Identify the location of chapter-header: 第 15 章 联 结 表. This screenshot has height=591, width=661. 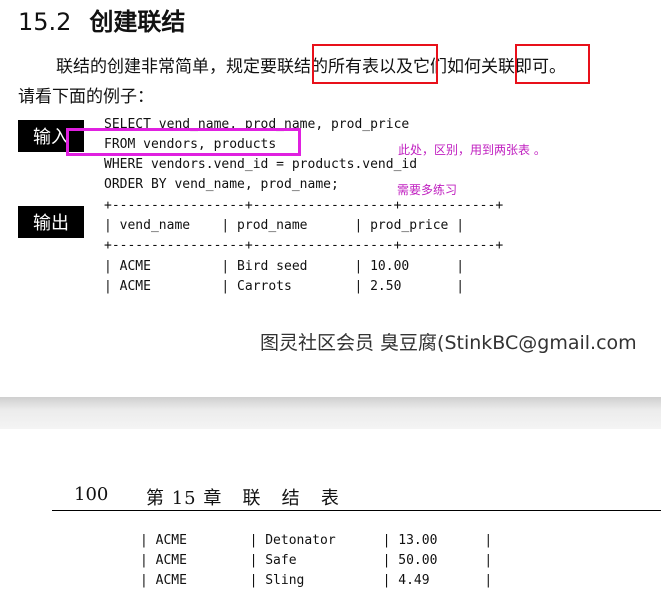
(243, 498).